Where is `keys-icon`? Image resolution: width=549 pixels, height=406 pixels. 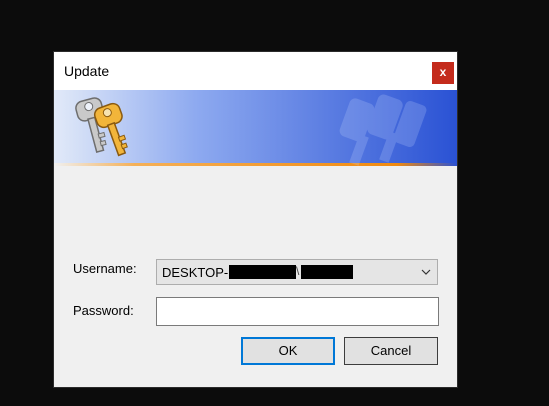 keys-icon is located at coordinates (101, 127).